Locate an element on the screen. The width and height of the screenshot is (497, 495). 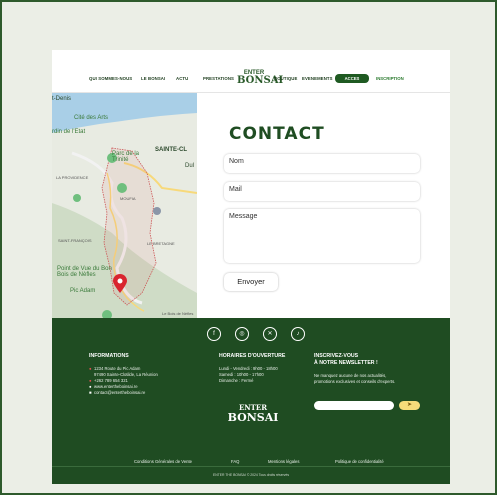
nav-item-prestations: PRESTATIONS is located at coordinates (218, 78).